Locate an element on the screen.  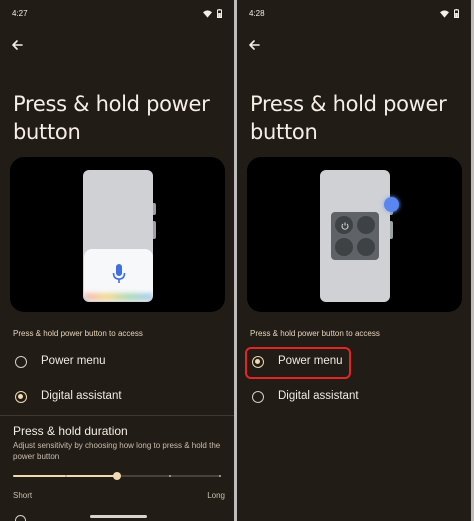
status-bar: 4:27 is located at coordinates (117, 15).